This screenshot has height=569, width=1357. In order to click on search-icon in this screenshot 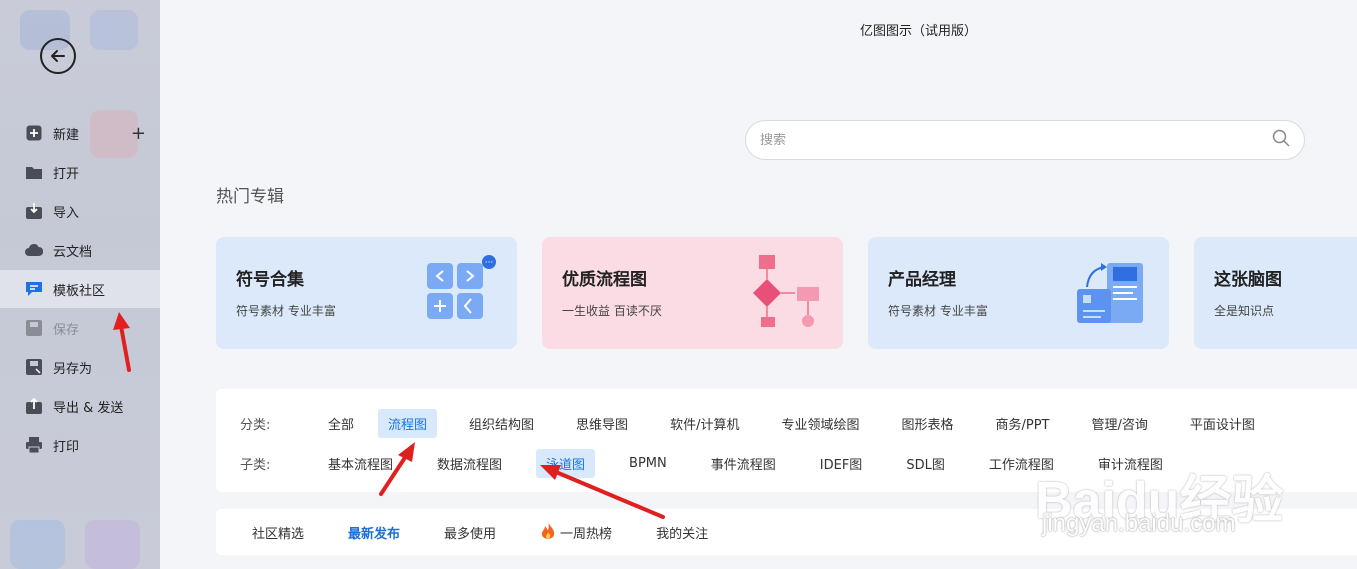, I will do `click(1281, 140)`.